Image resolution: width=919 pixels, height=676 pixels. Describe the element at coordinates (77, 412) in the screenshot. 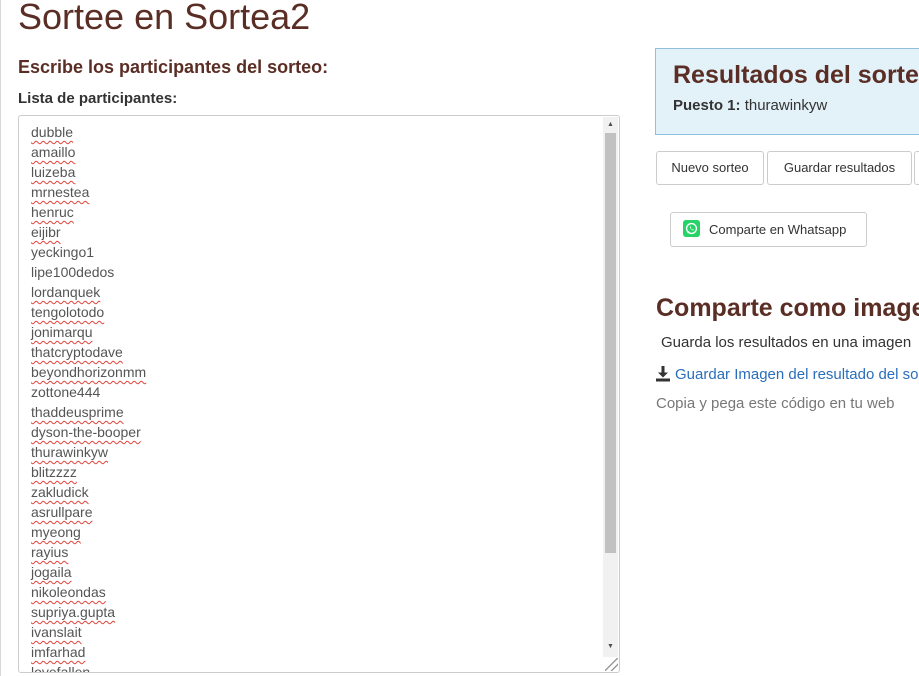

I see `participant-name-text: thaddeusprime` at that location.